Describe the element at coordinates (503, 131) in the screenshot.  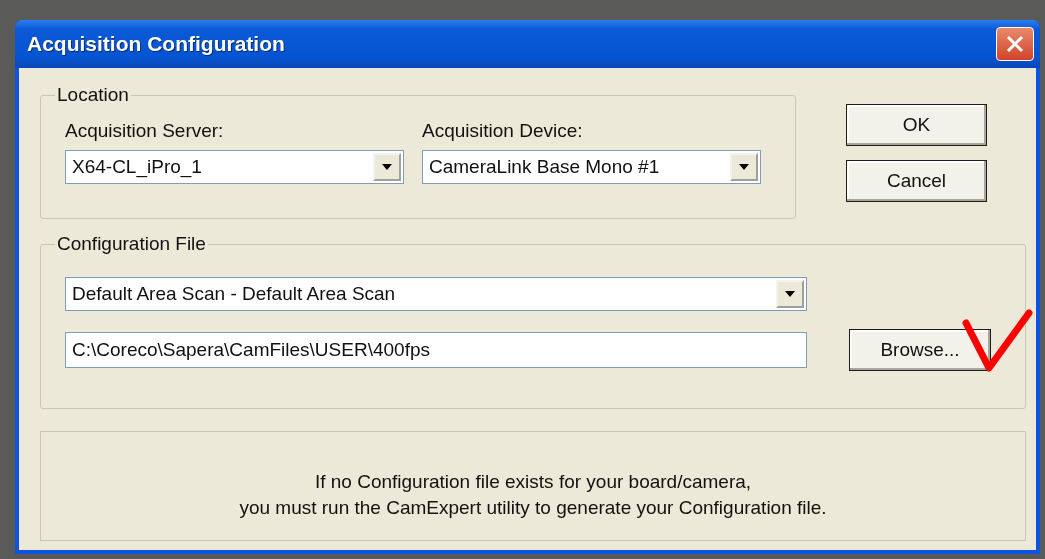
I see `field-label: Acquisition Device:` at that location.